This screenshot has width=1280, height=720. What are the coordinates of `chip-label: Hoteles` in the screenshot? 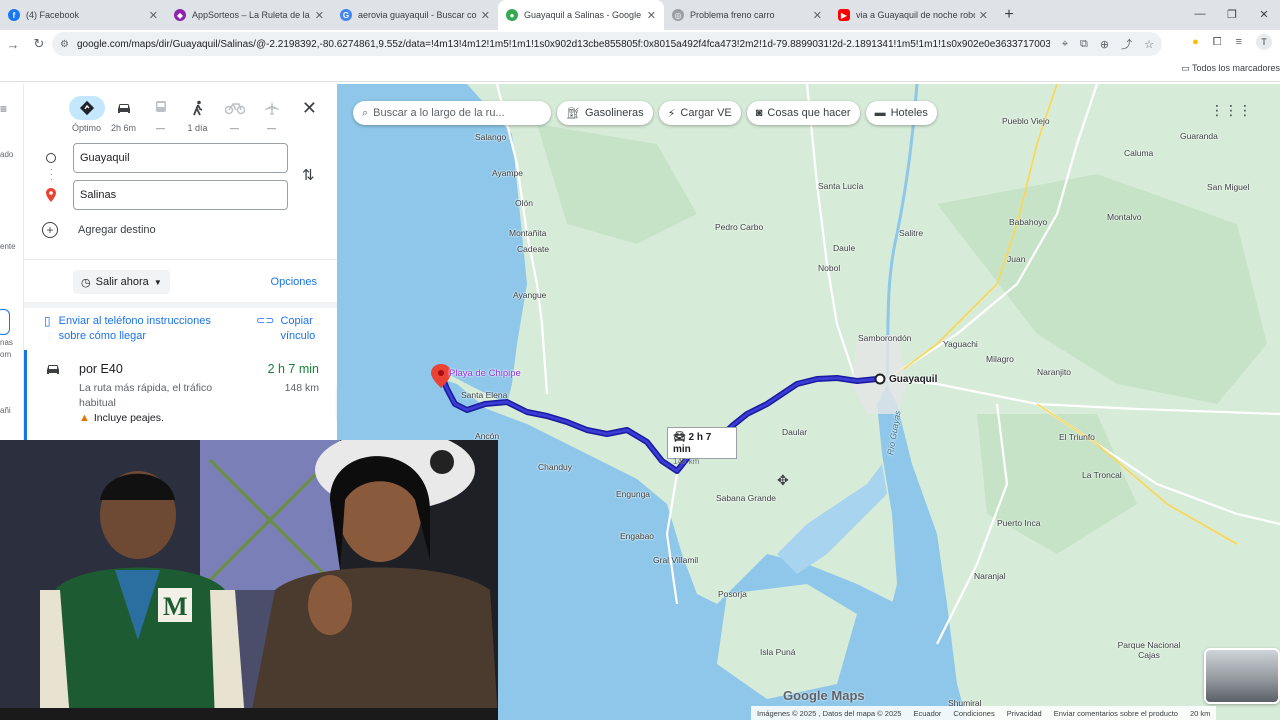 It's located at (909, 113).